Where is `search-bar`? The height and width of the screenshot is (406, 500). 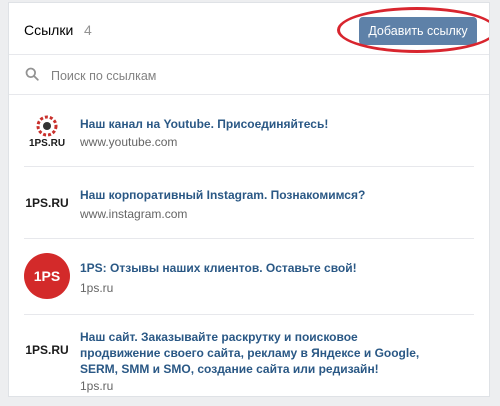
search-bar is located at coordinates (249, 75).